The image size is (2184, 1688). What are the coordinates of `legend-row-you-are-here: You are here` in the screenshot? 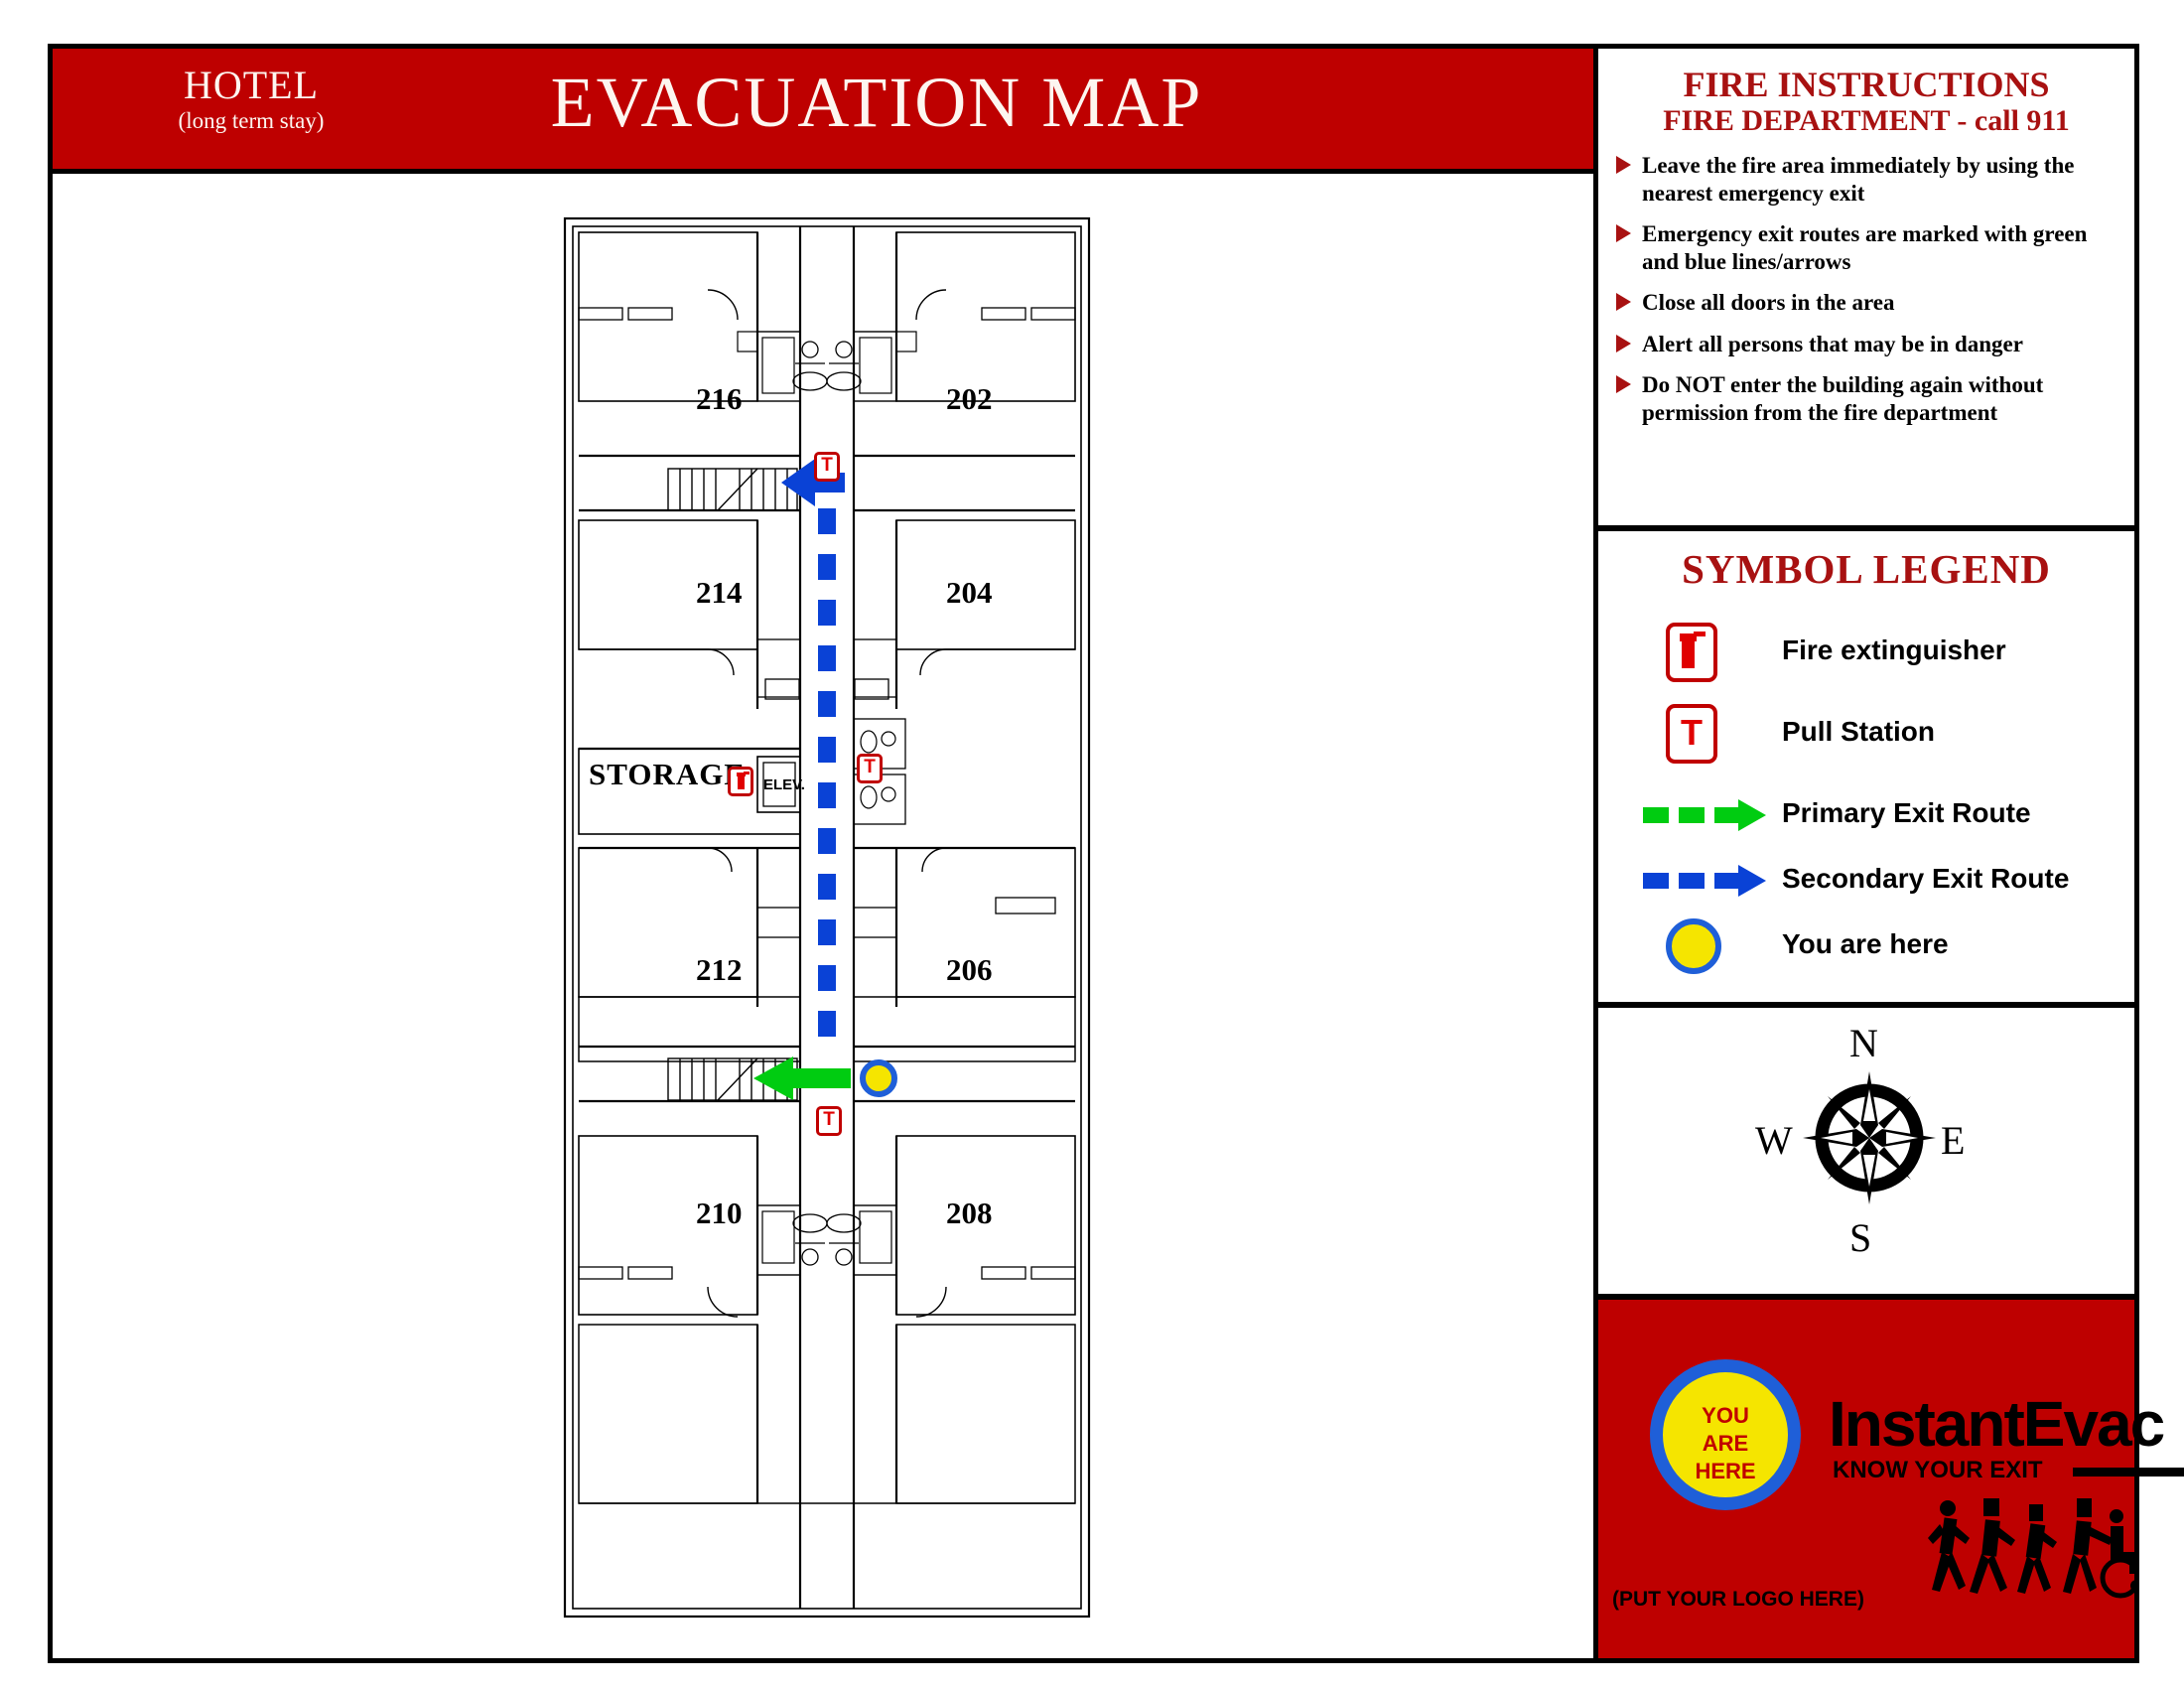 It's located at (1866, 948).